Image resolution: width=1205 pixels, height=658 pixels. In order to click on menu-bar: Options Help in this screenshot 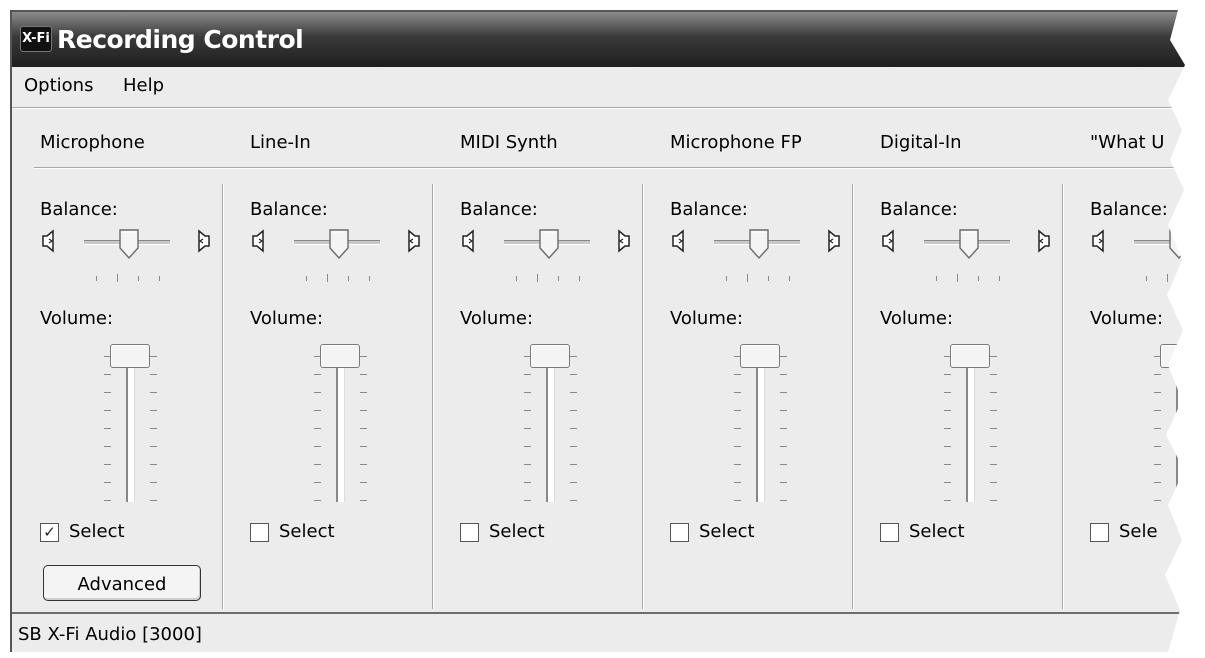, I will do `click(598, 87)`.